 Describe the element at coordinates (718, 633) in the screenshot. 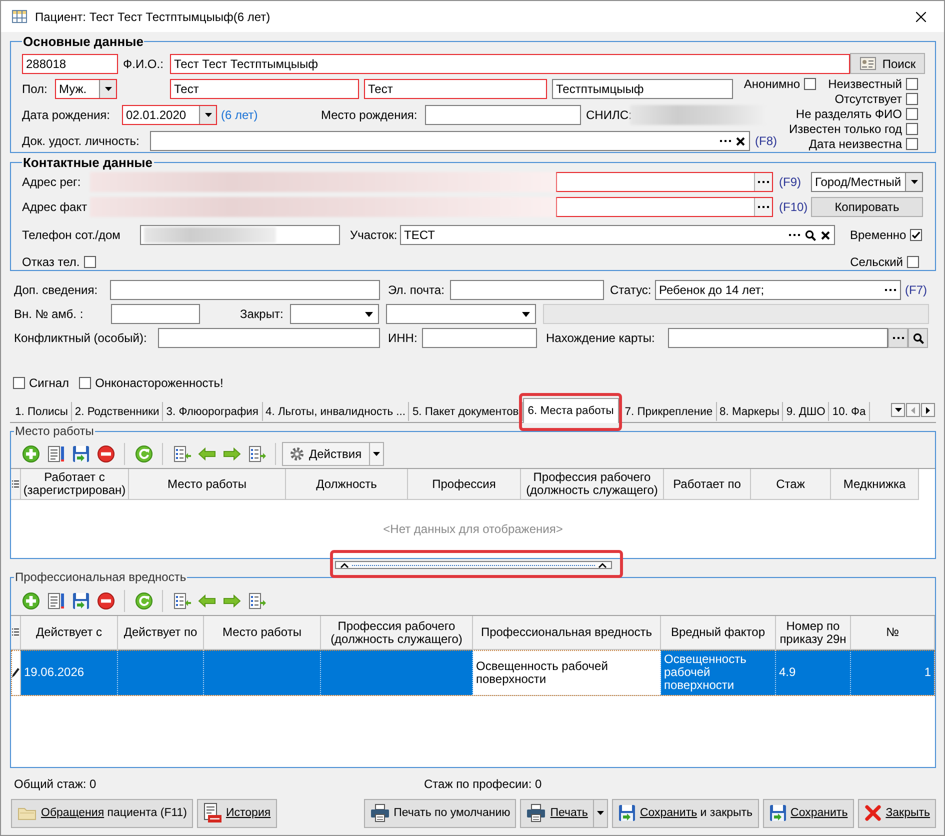

I see `column-header: Вредный фактор` at that location.